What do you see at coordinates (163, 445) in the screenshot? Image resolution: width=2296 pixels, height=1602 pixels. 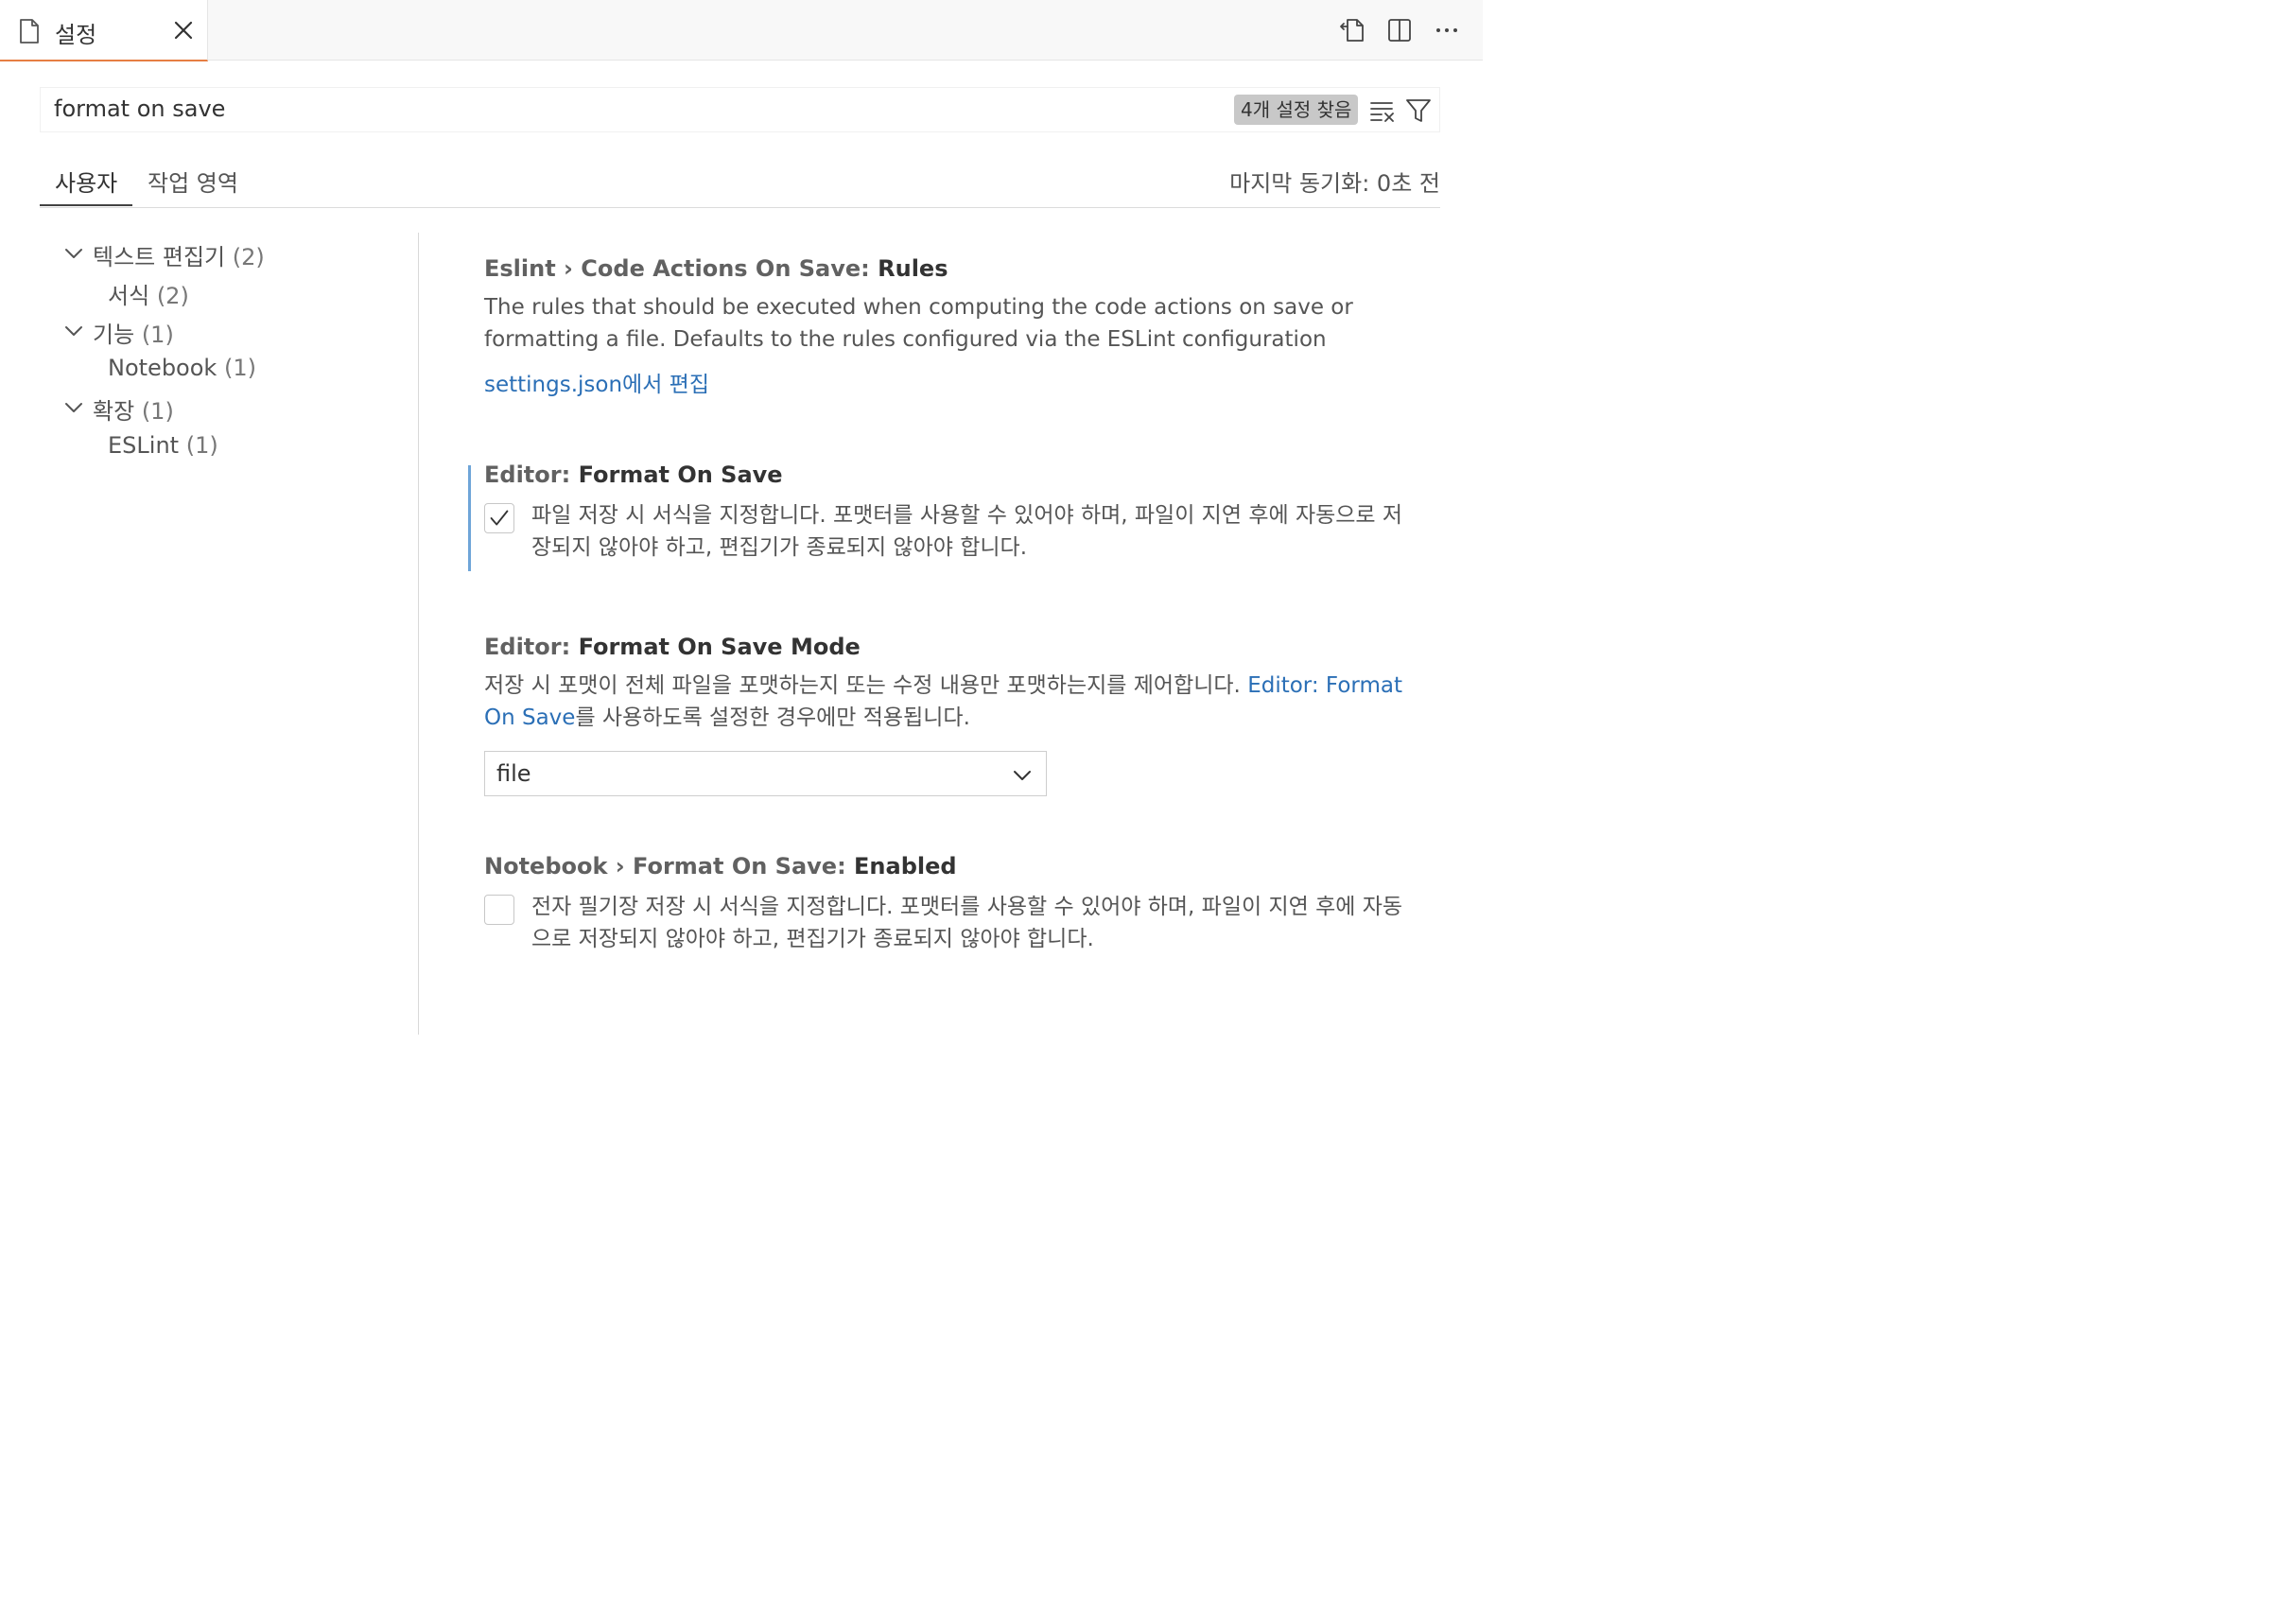 I see `toc-item-eslint: ESLint (1)` at bounding box center [163, 445].